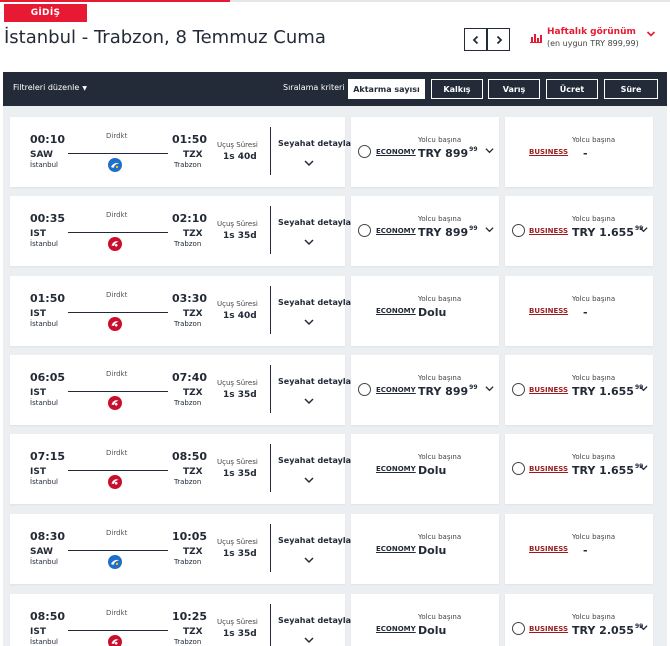 Image resolution: width=670 pixels, height=646 pixels. Describe the element at coordinates (48, 218) in the screenshot. I see `departure-time: 00:35` at that location.